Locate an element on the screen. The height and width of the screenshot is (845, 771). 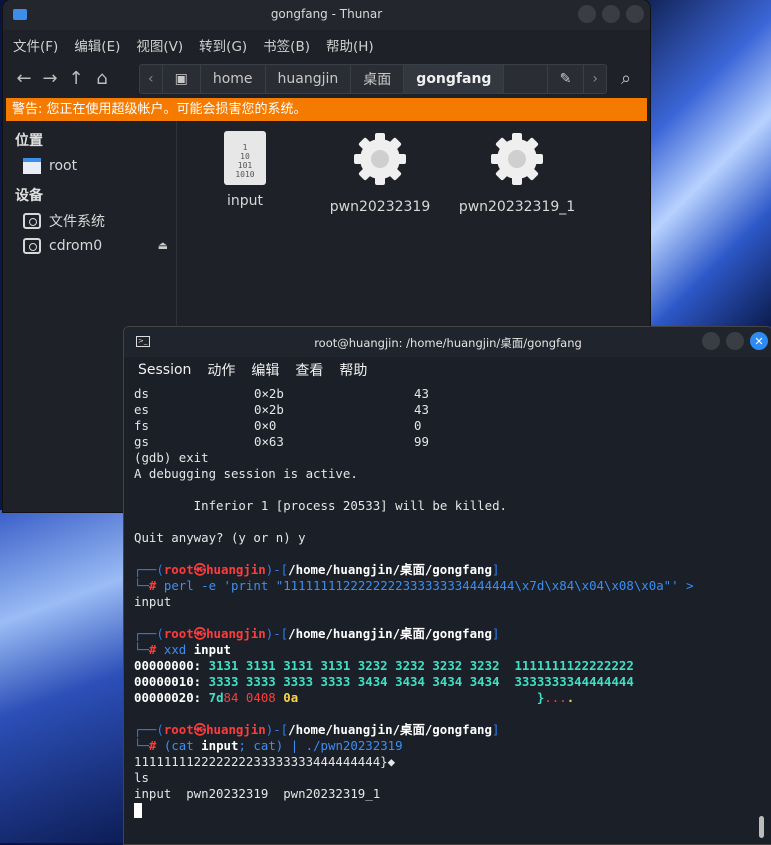
path-crumb-home: home is located at coordinates (233, 79).